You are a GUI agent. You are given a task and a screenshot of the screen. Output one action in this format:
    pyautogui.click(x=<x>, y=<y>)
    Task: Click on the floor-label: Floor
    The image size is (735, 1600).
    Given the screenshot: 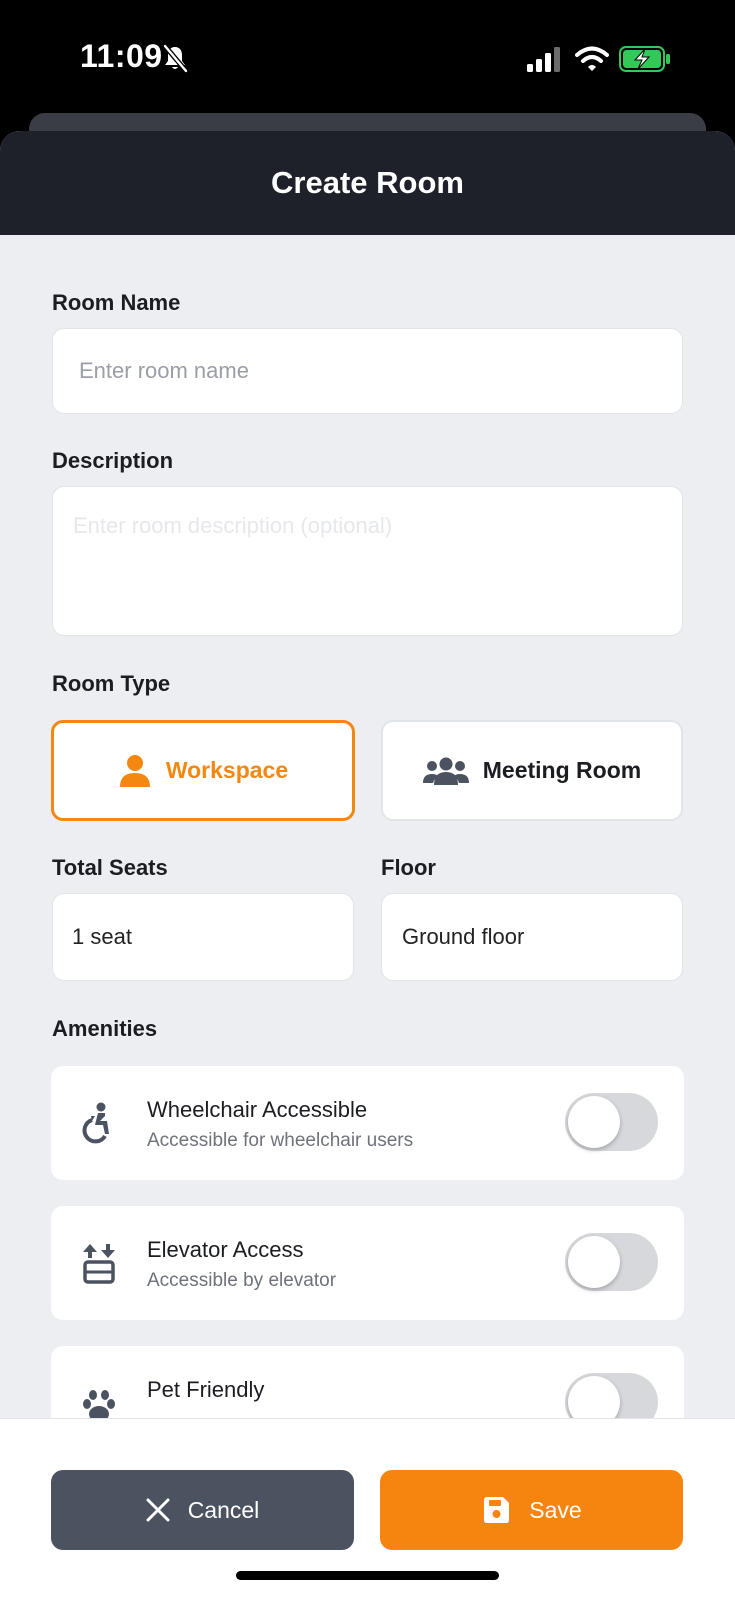 What is the action you would take?
    pyautogui.click(x=408, y=867)
    